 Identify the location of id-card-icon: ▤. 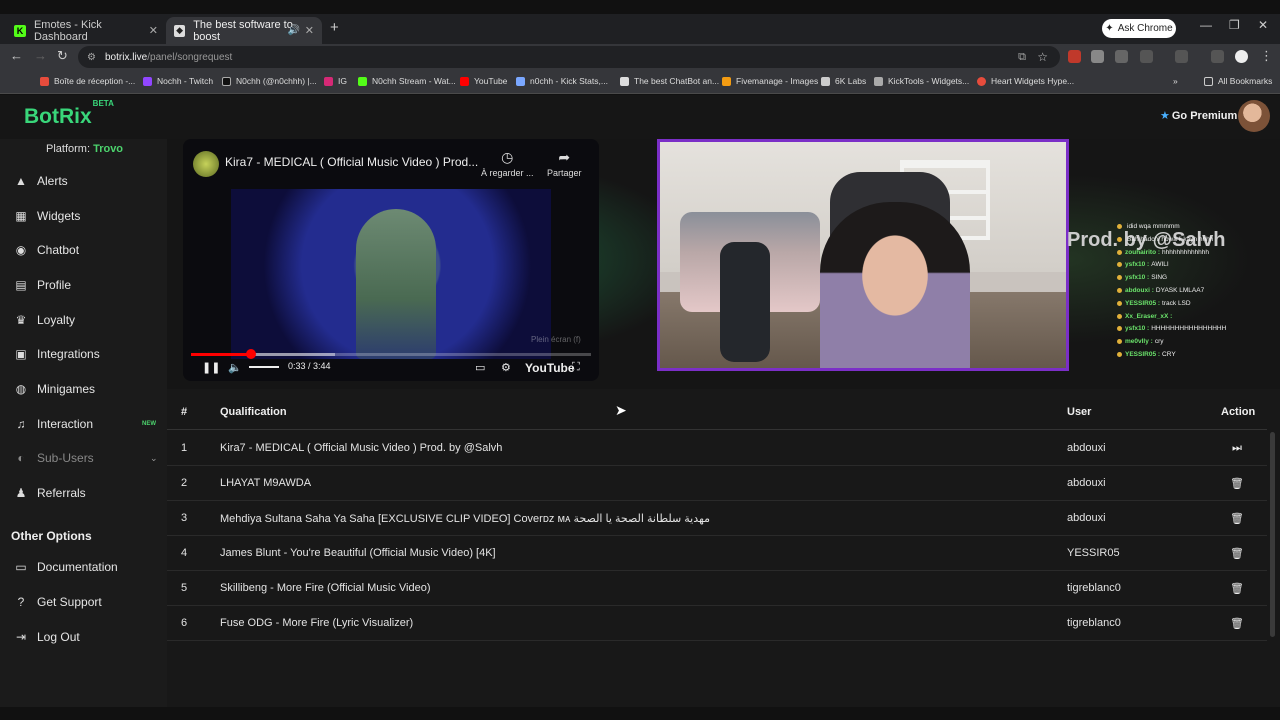
(21, 285).